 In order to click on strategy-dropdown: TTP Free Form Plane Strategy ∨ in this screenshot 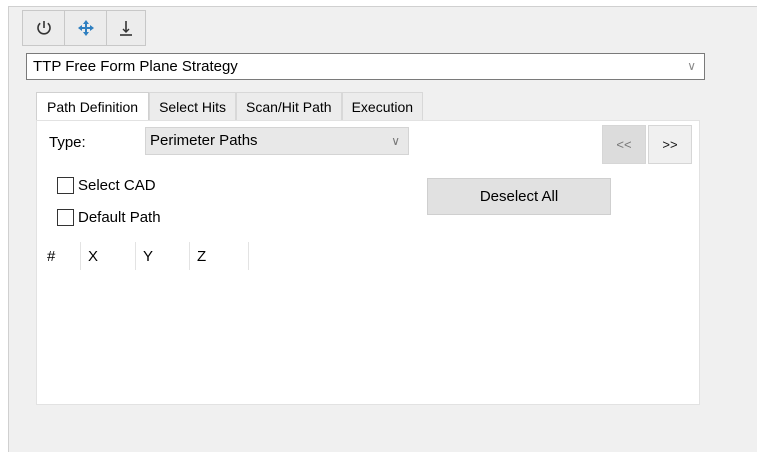, I will do `click(365, 66)`.